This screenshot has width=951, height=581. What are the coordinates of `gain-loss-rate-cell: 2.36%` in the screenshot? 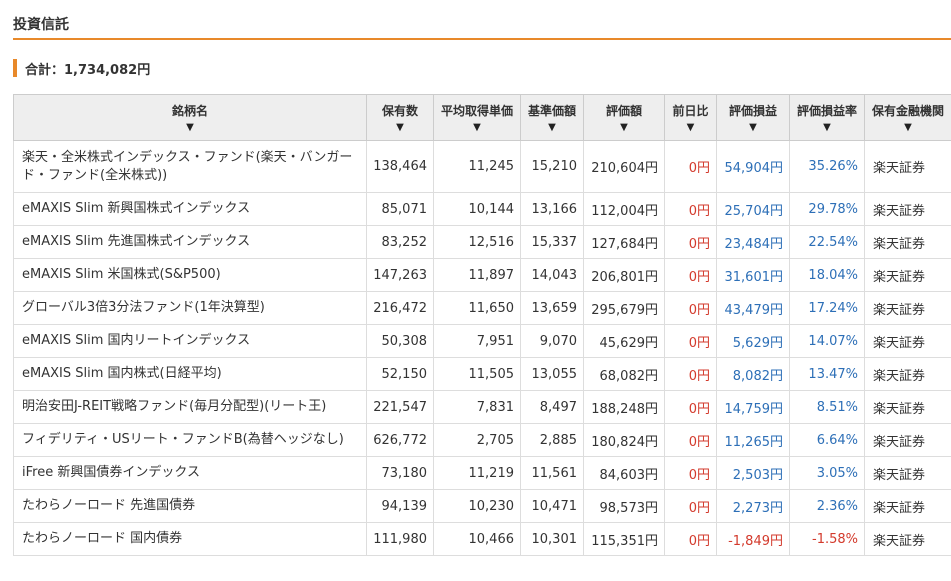 It's located at (827, 506).